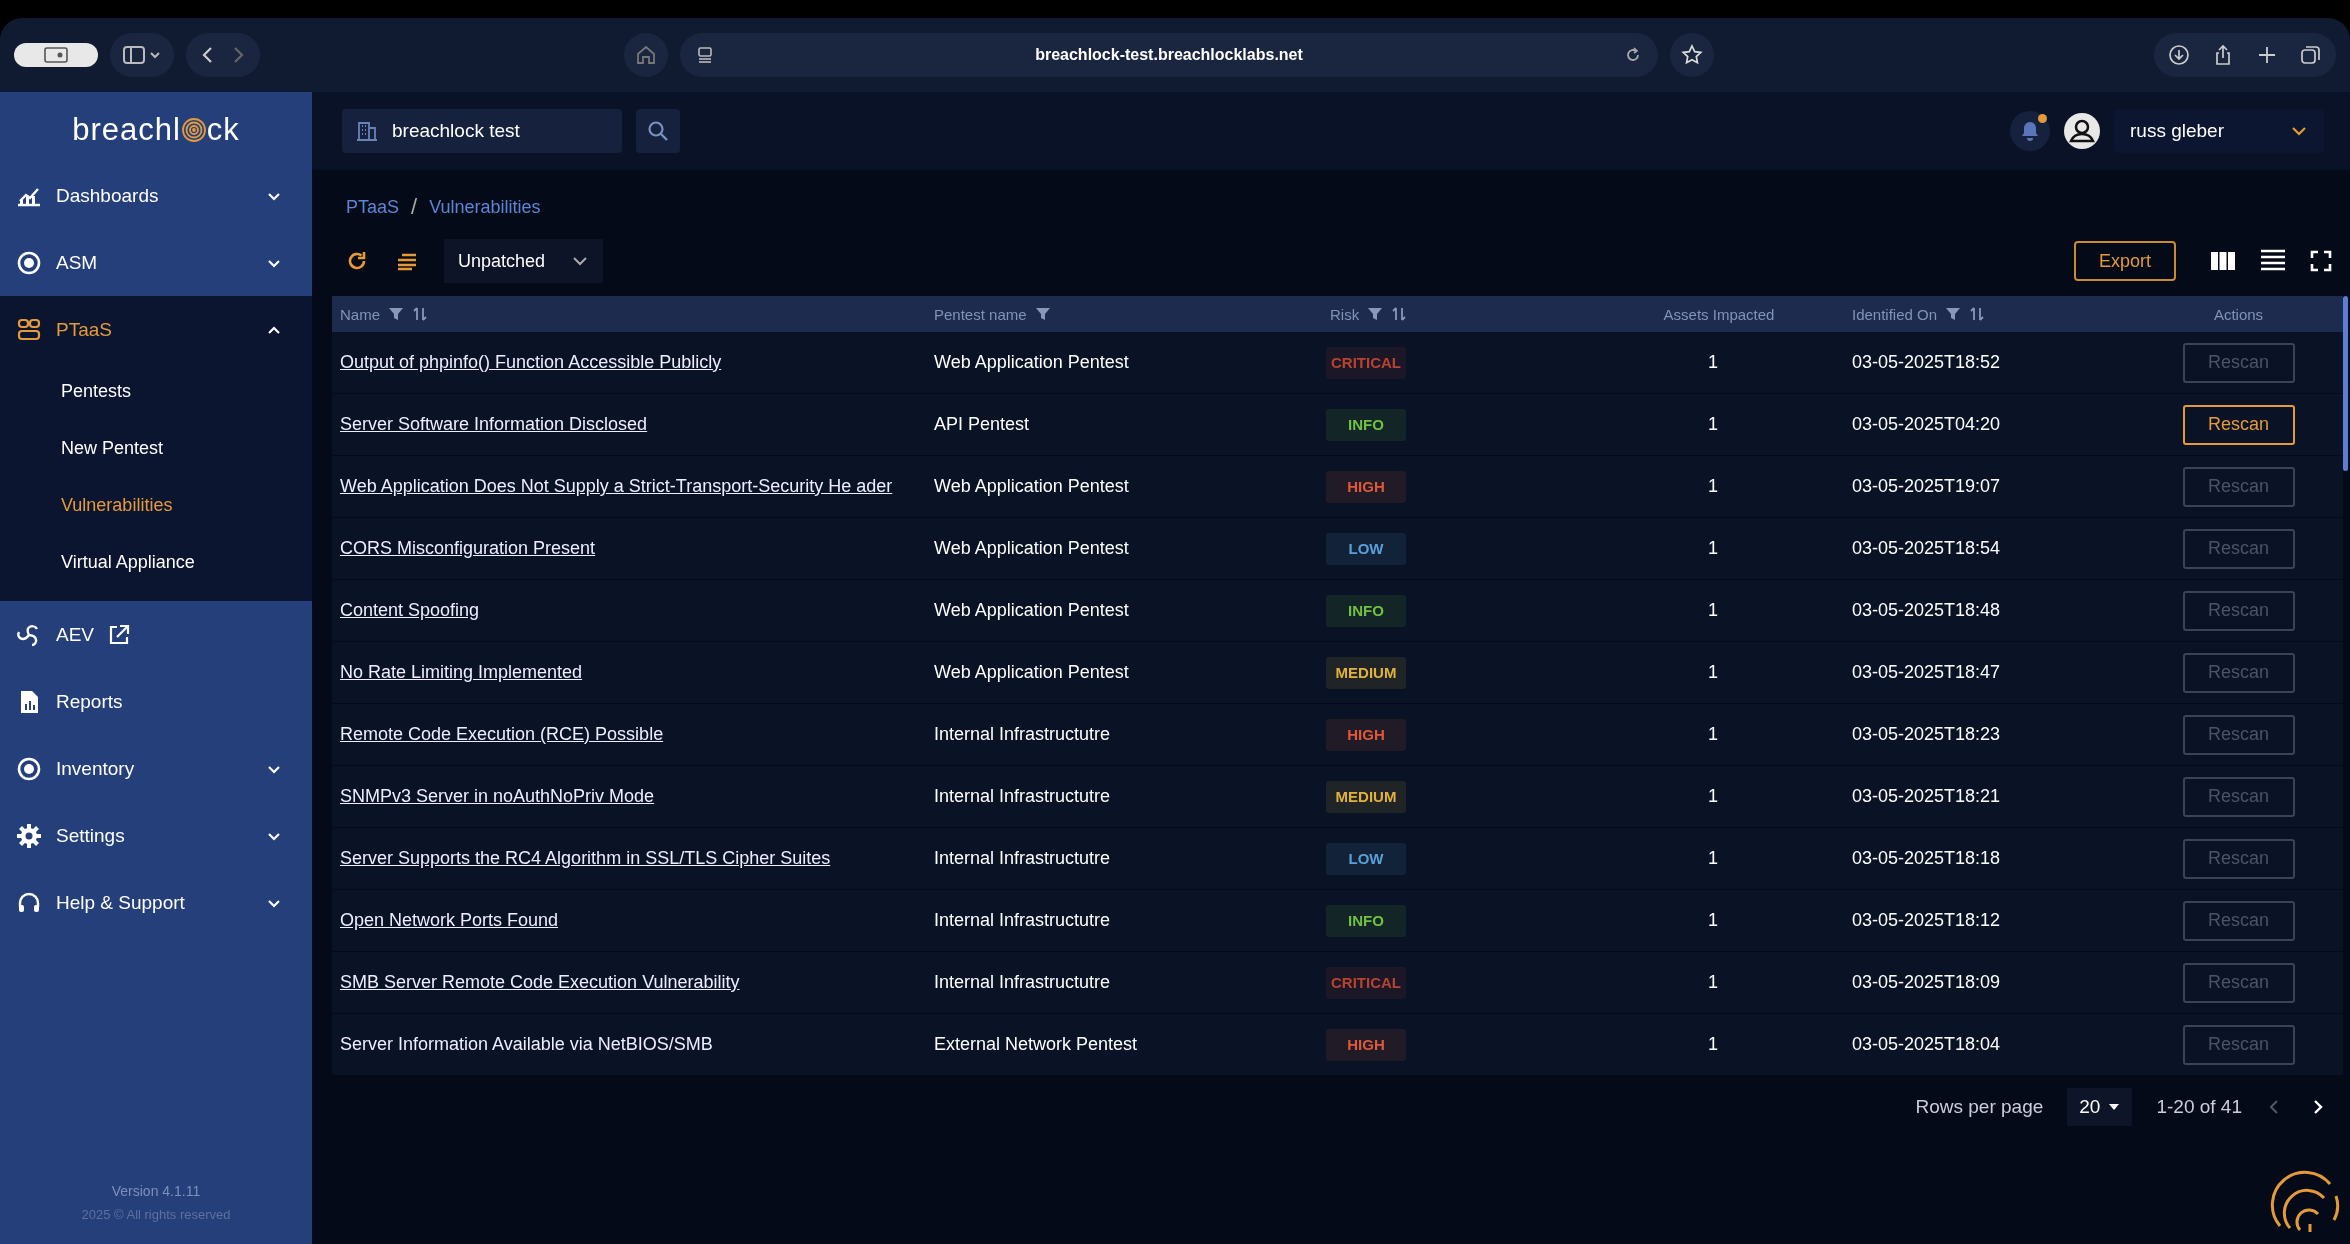 The height and width of the screenshot is (1244, 2350). What do you see at coordinates (156, 448) in the screenshot?
I see `nav-subitem: New Pentest` at bounding box center [156, 448].